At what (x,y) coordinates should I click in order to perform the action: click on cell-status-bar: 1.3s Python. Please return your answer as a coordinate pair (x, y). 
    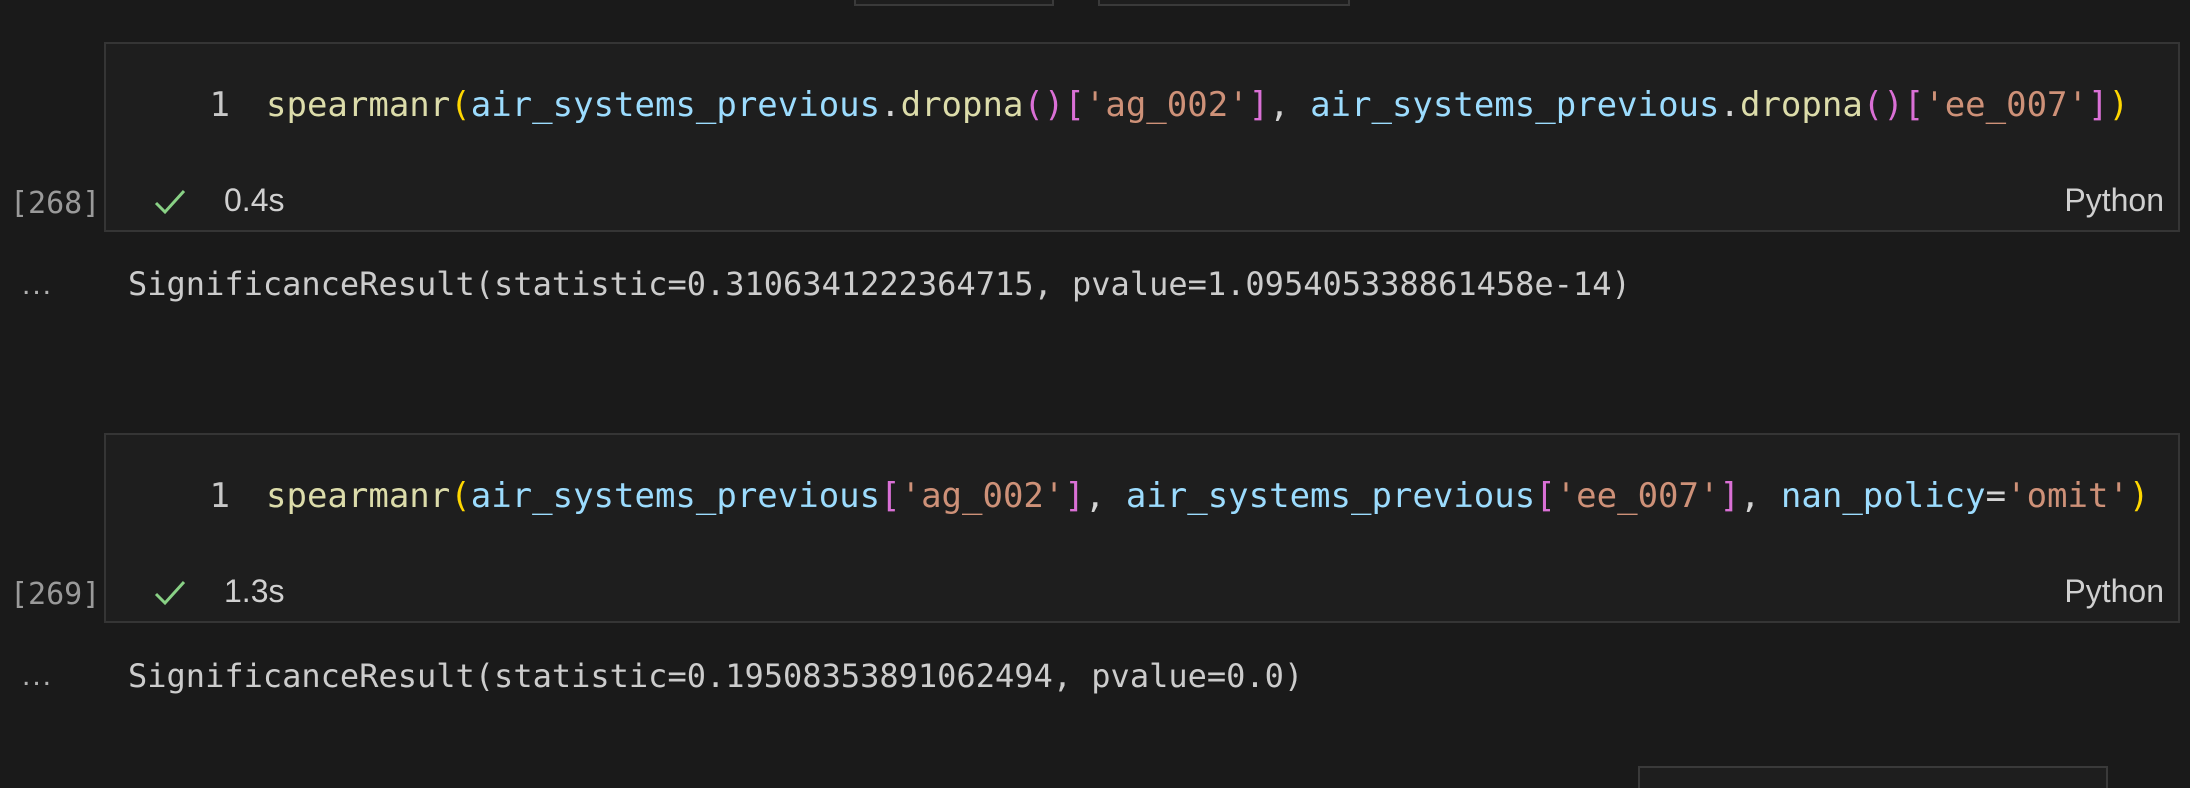
    Looking at the image, I should click on (1142, 591).